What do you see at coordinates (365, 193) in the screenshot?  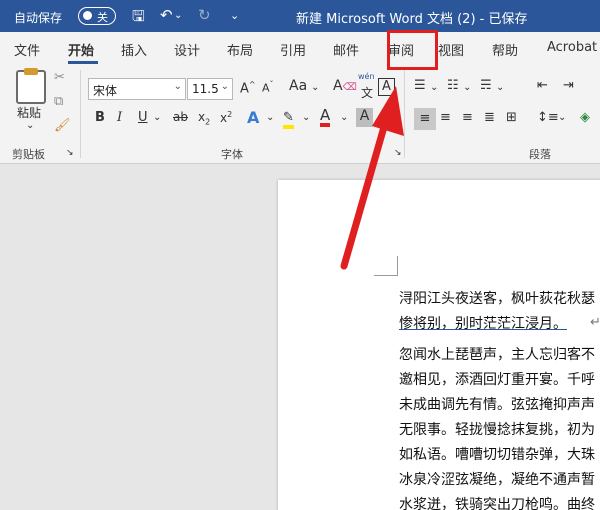 I see `arrow-shaft` at bounding box center [365, 193].